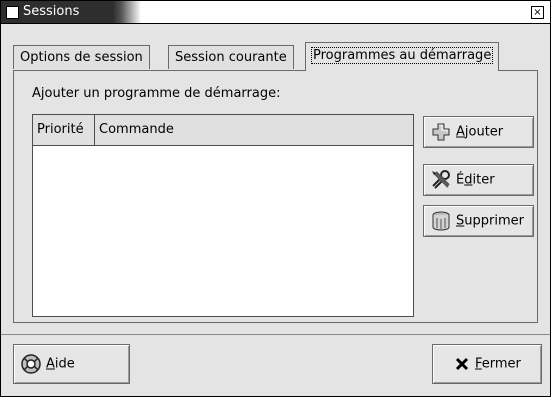  I want to click on tab-programmes-au-demarrage: Programmes au démarrage, so click(402, 56).